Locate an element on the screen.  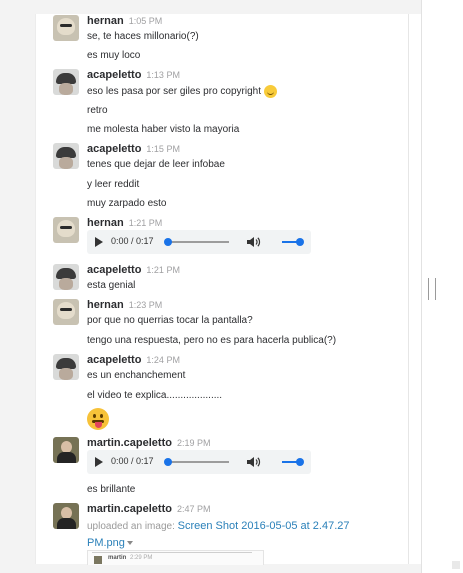
message-text-content: eso les pasa por ser giles pro copyright is located at coordinates (174, 92).